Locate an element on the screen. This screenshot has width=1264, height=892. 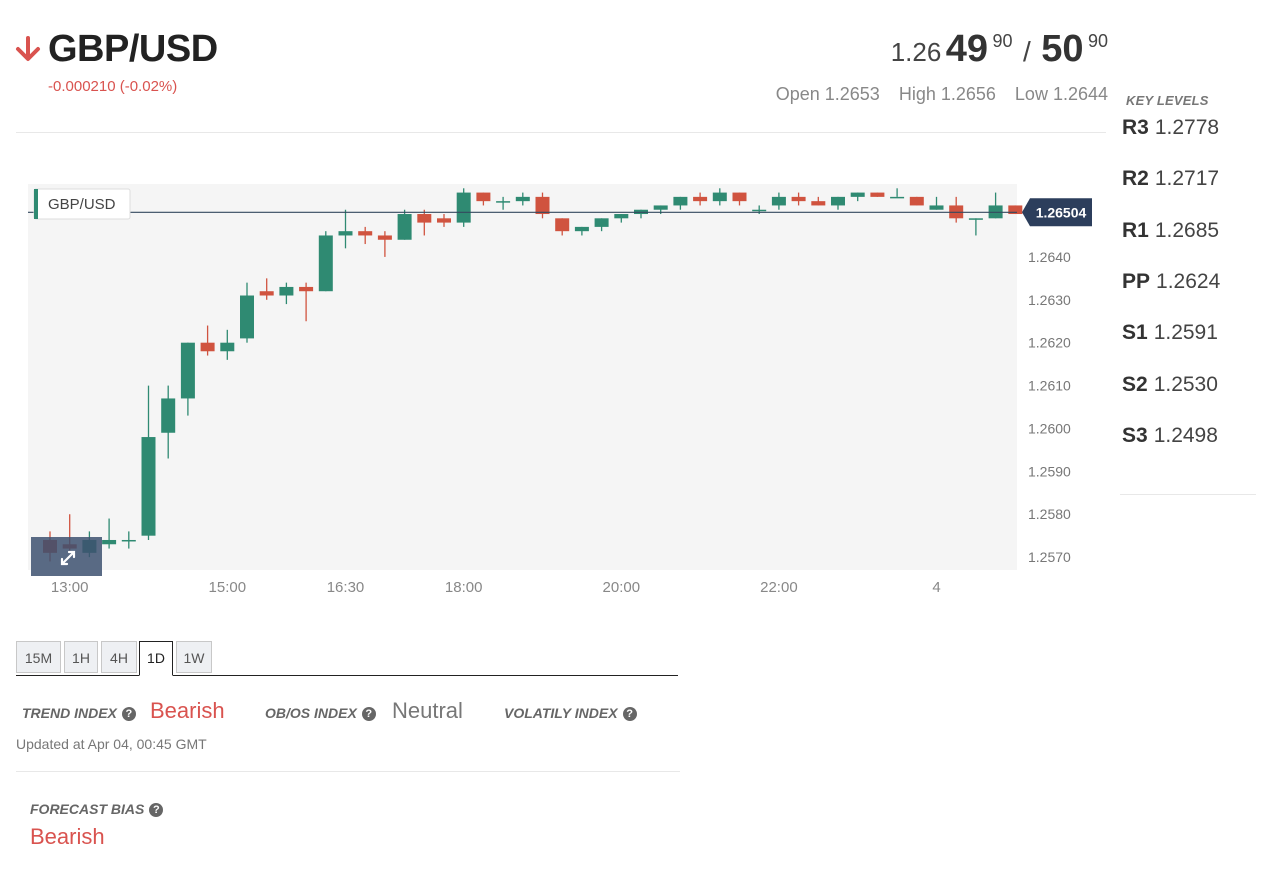
legend-swatch is located at coordinates (36, 204).